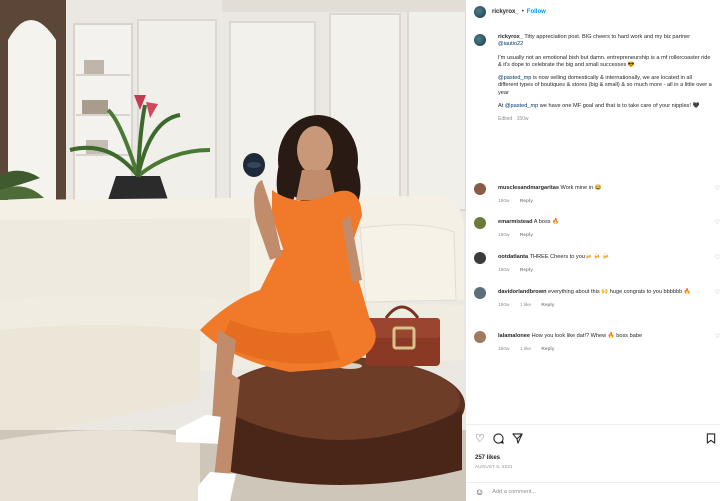  What do you see at coordinates (494, 466) in the screenshot?
I see `post-date: AUGUST 6, 2021` at bounding box center [494, 466].